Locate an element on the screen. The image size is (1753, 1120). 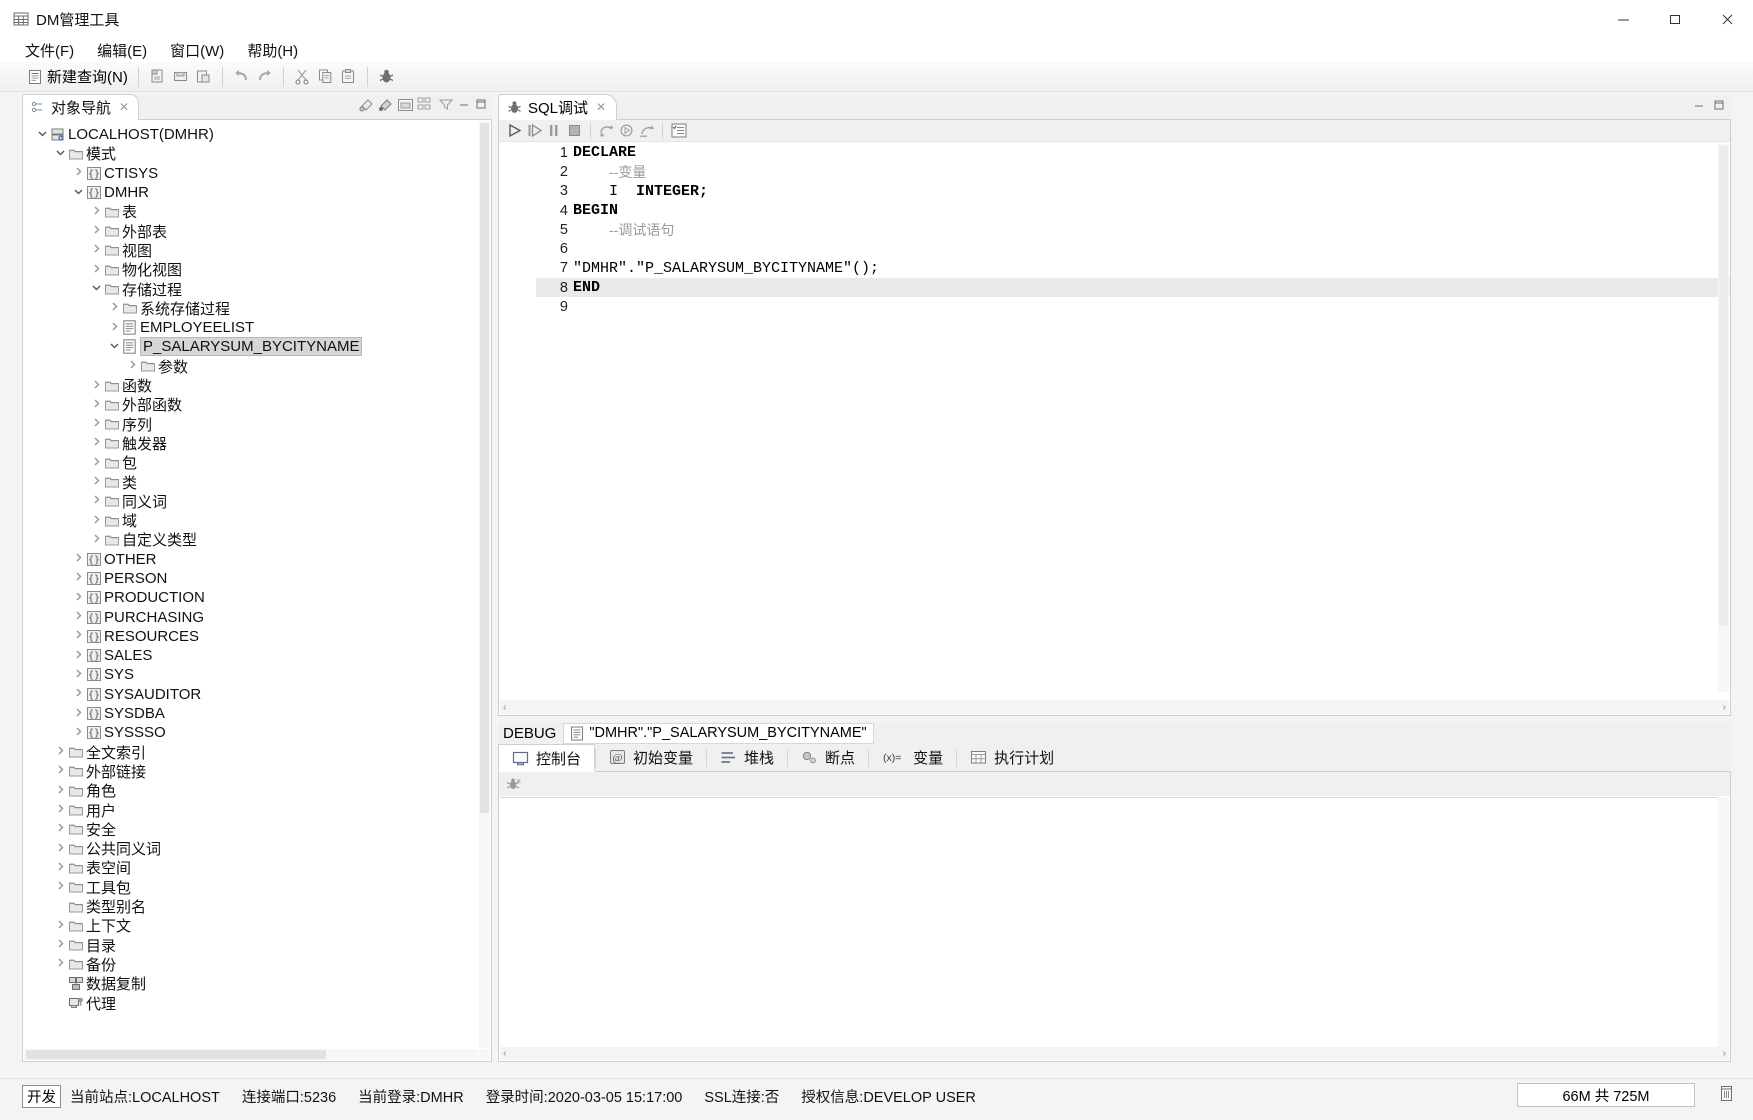
tree-node-: 全文索引 is located at coordinates (251, 752).